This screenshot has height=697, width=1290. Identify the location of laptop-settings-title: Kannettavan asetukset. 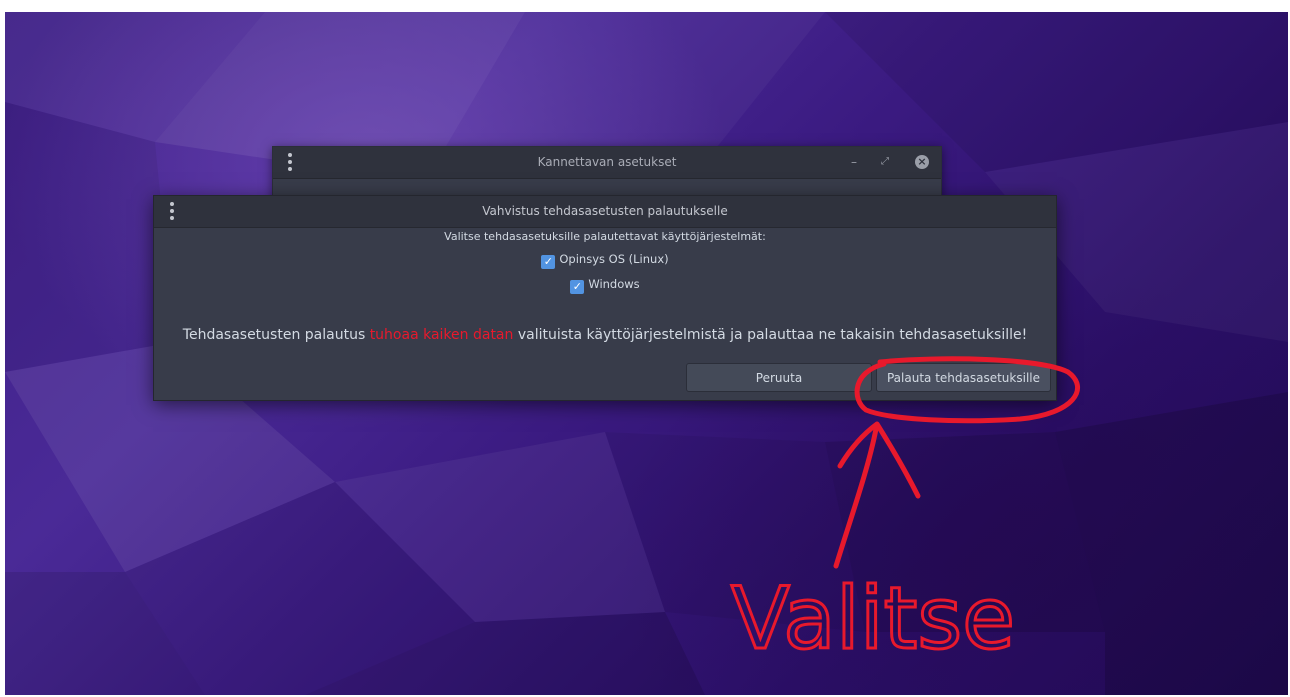
(607, 162).